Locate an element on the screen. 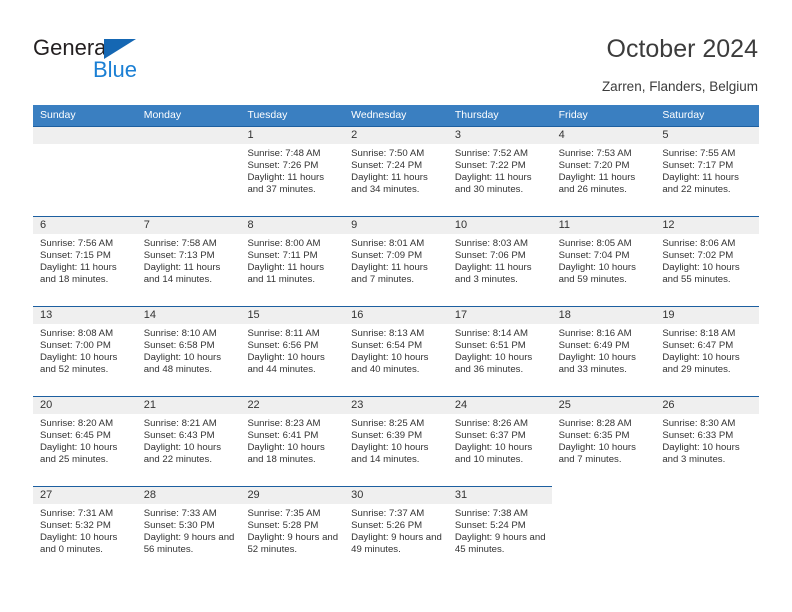  sunrise-text: Sunrise: 7:38 AM is located at coordinates (491, 513).